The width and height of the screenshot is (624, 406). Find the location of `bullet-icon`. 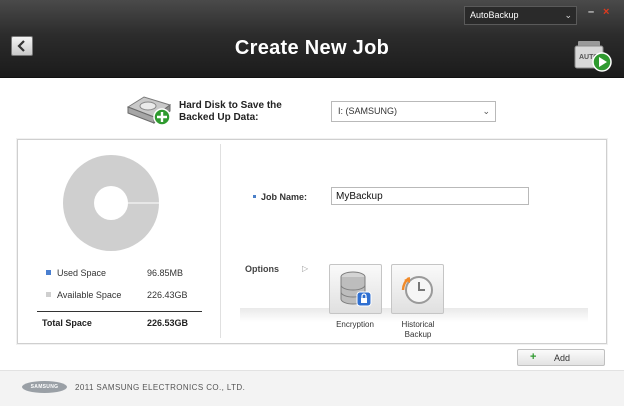

bullet-icon is located at coordinates (254, 196).